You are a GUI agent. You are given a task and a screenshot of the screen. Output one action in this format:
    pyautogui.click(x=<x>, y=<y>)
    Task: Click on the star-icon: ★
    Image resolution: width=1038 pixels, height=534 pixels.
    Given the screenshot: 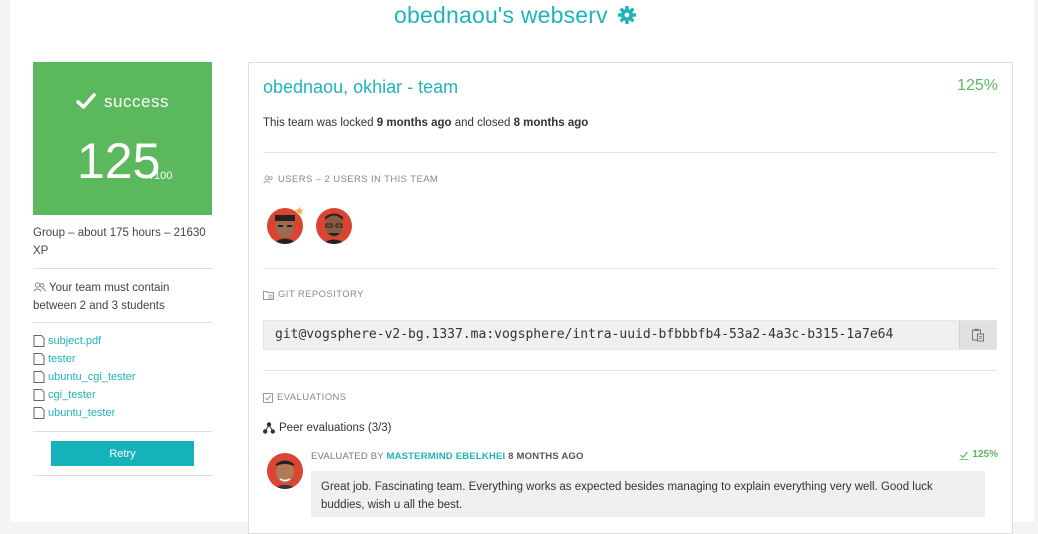 What is the action you would take?
    pyautogui.click(x=299, y=211)
    